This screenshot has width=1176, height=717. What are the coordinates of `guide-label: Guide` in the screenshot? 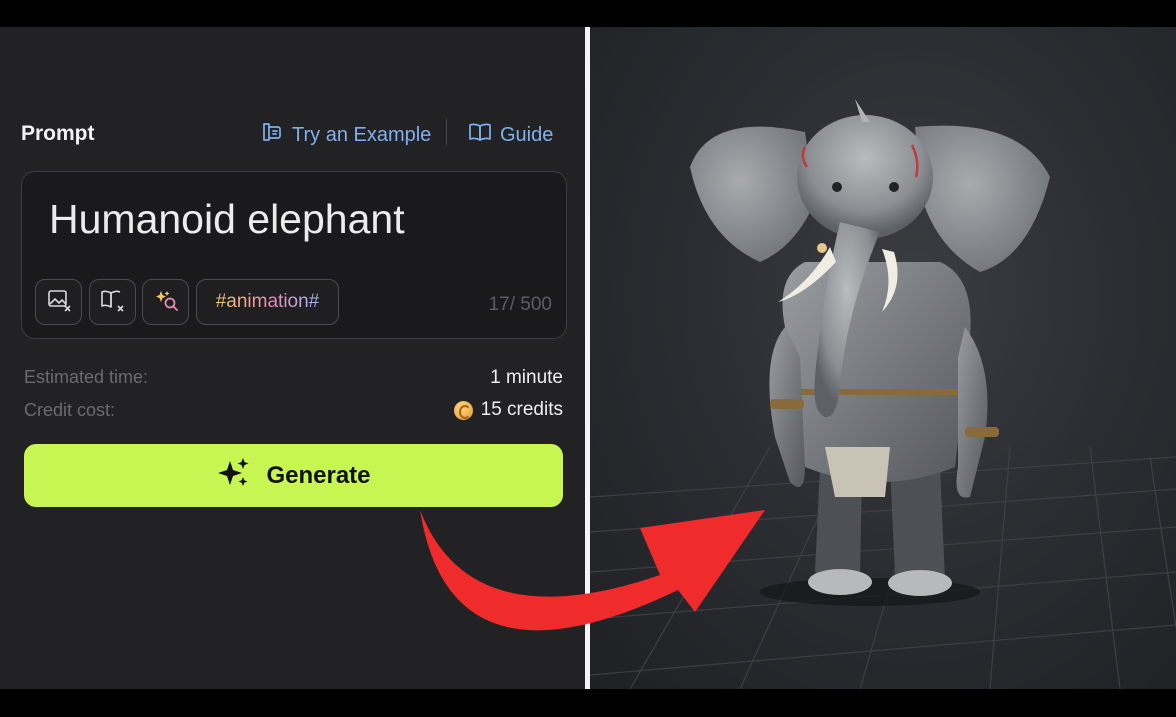 It's located at (527, 134).